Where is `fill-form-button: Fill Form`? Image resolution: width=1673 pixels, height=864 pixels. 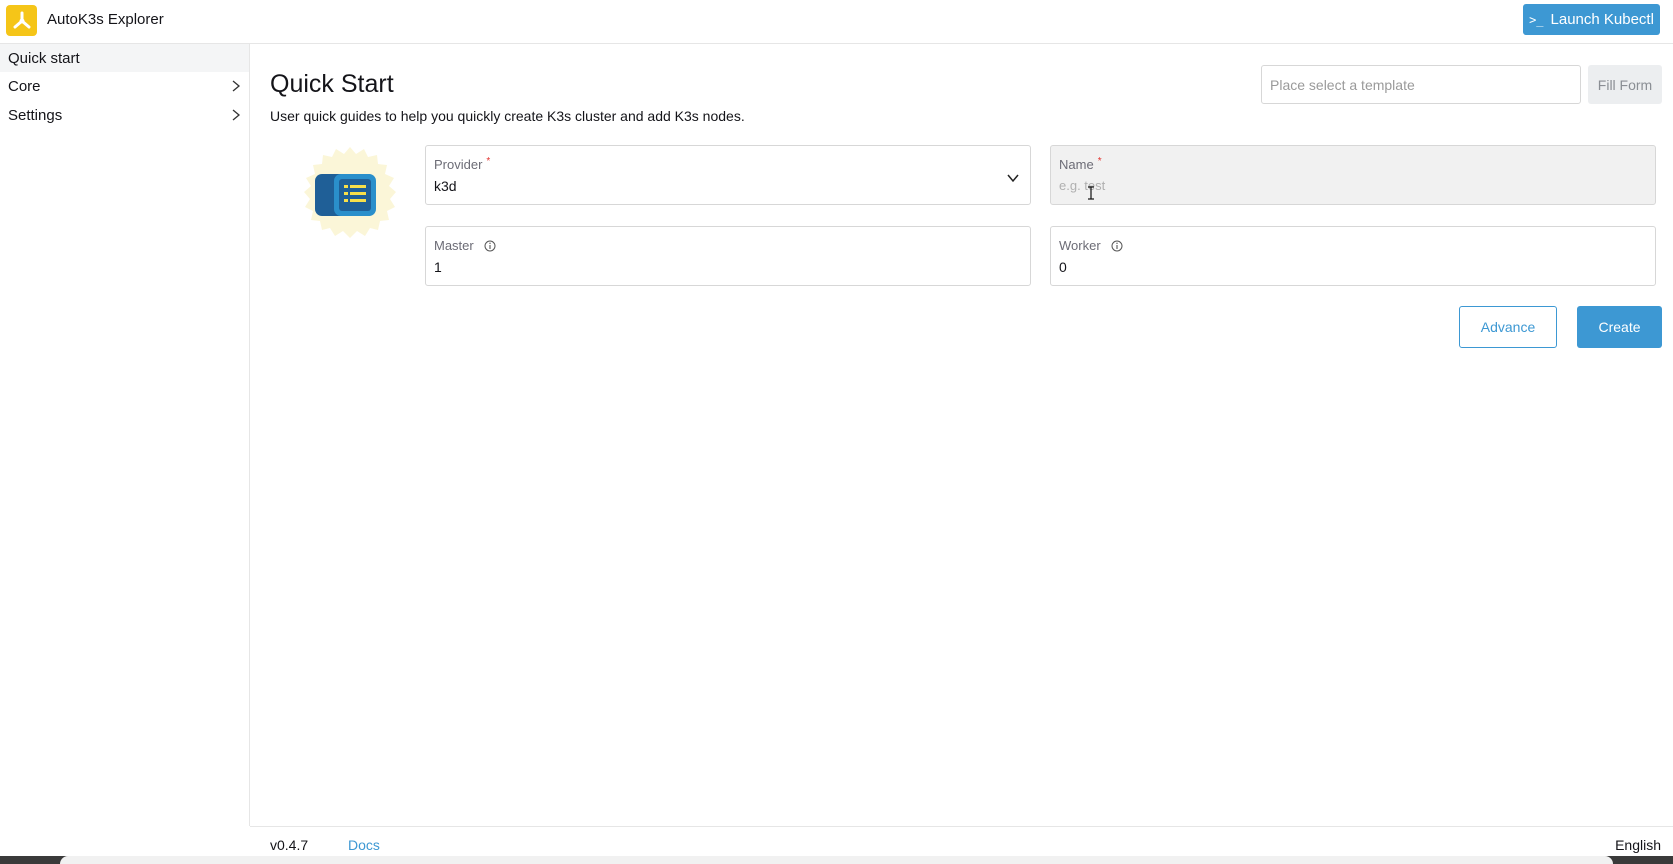
fill-form-button: Fill Form is located at coordinates (1625, 84).